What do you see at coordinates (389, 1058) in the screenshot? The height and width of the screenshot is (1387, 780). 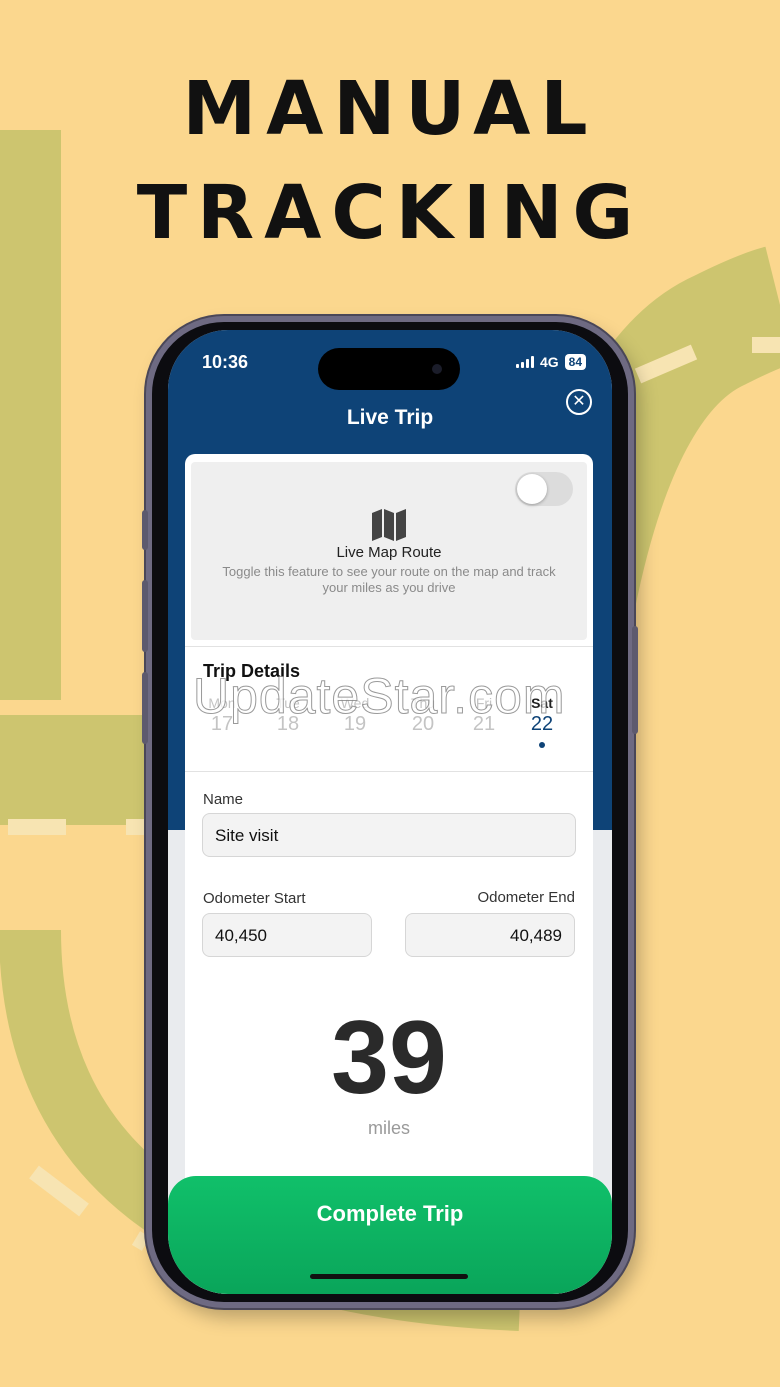 I see `distance-value: 39` at bounding box center [389, 1058].